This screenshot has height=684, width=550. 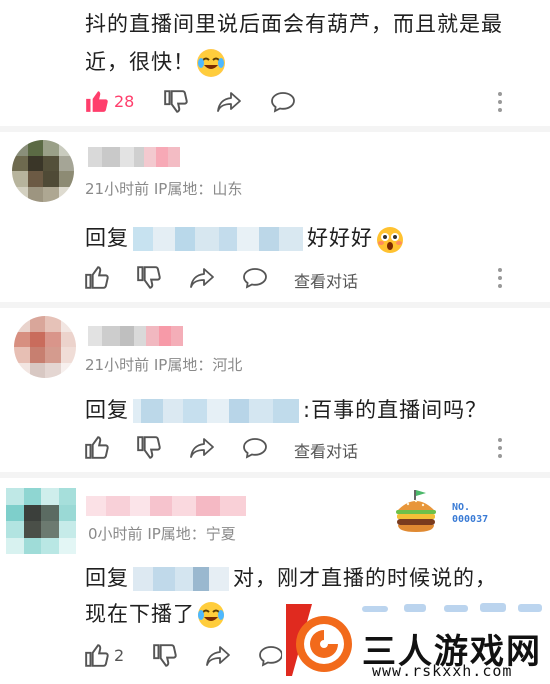 I want to click on reply-meta: 21小时前 IP属地：山东, so click(x=163, y=188).